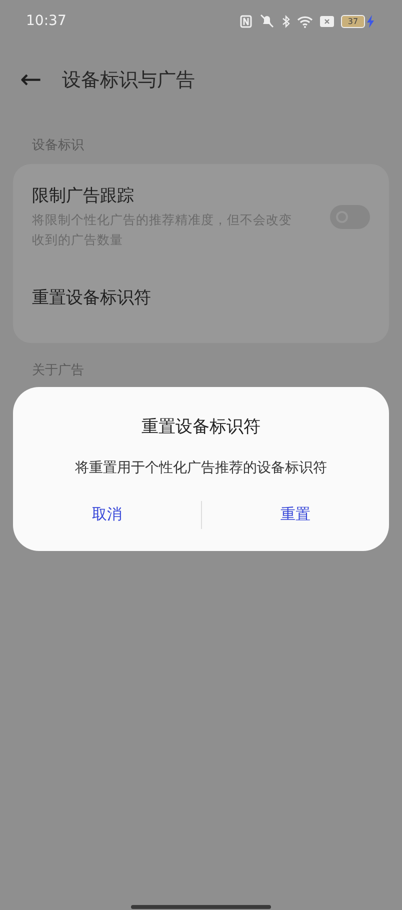 The height and width of the screenshot is (910, 402). Describe the element at coordinates (128, 80) in the screenshot. I see `page-title: 设备标识与广告` at that location.